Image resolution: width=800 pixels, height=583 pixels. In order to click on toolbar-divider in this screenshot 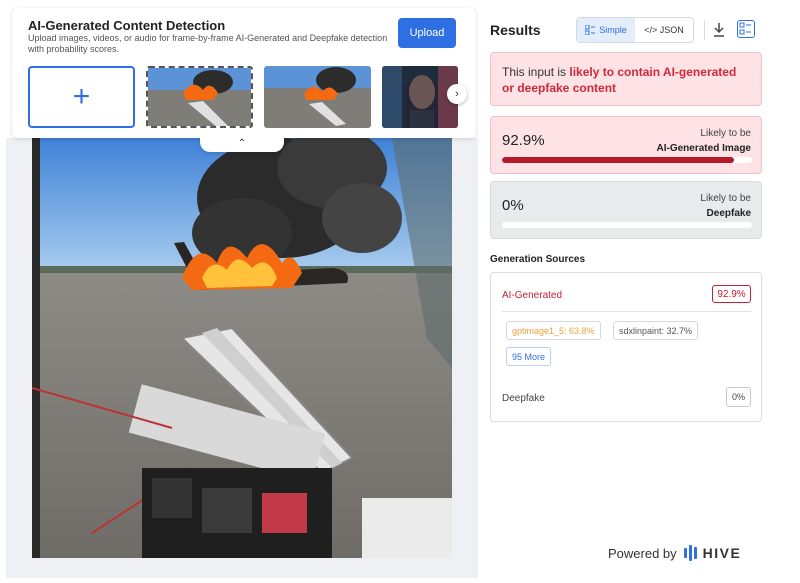, I will do `click(704, 30)`.